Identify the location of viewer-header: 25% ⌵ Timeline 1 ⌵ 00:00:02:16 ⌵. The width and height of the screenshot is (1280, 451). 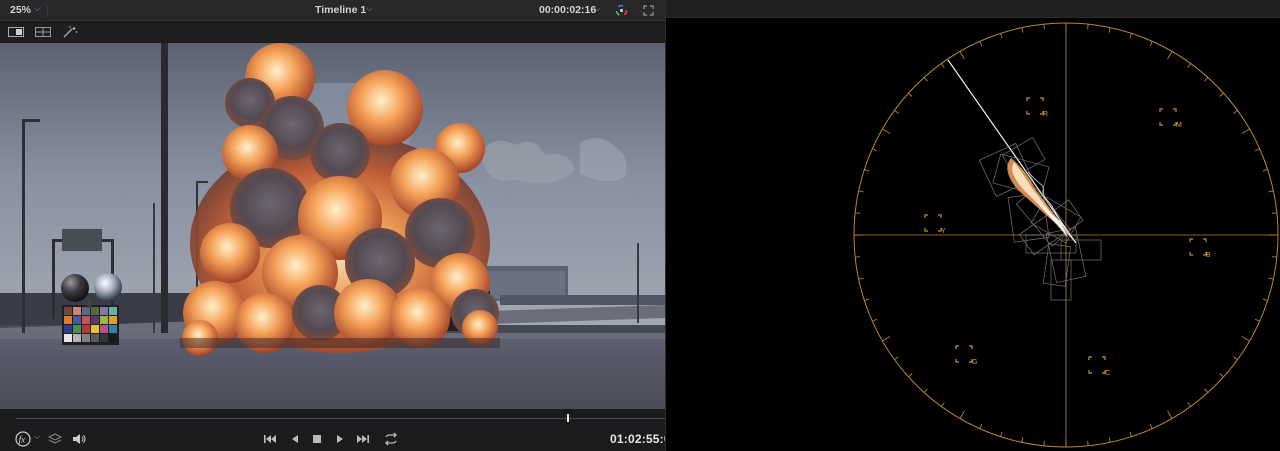
(332, 11).